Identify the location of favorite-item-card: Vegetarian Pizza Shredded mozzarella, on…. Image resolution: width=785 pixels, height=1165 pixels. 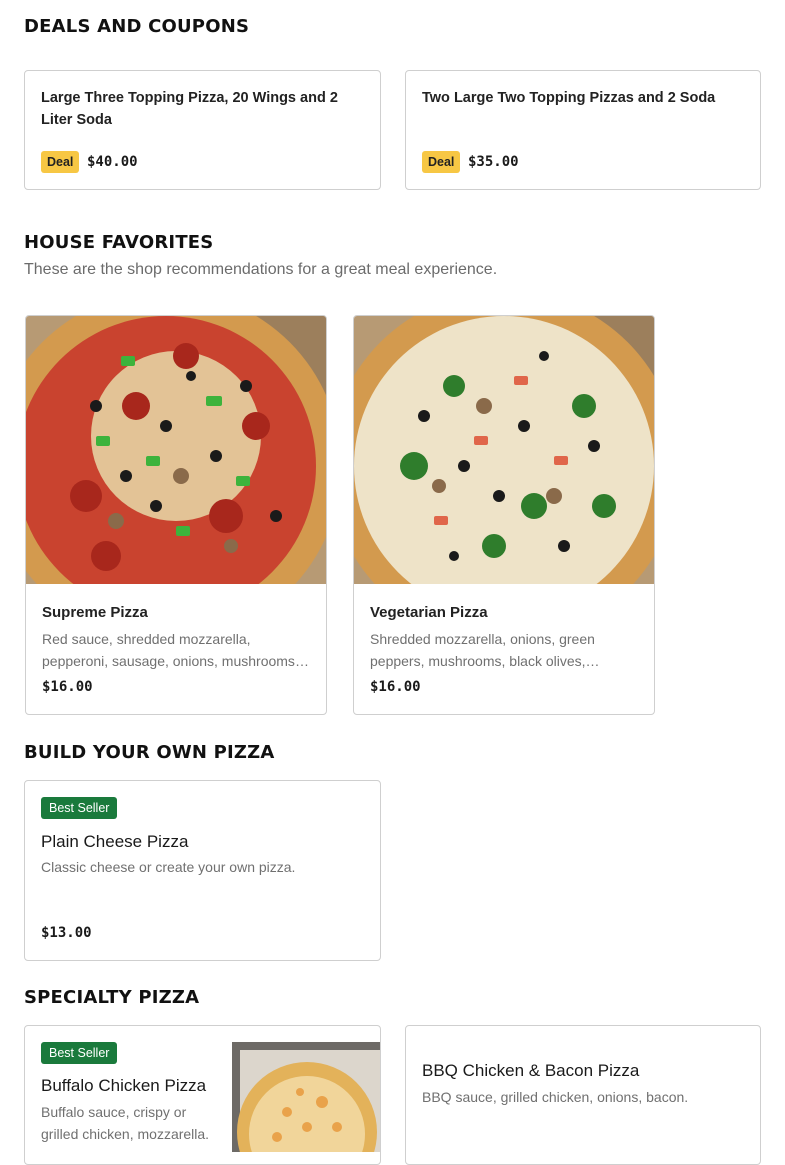
(504, 515).